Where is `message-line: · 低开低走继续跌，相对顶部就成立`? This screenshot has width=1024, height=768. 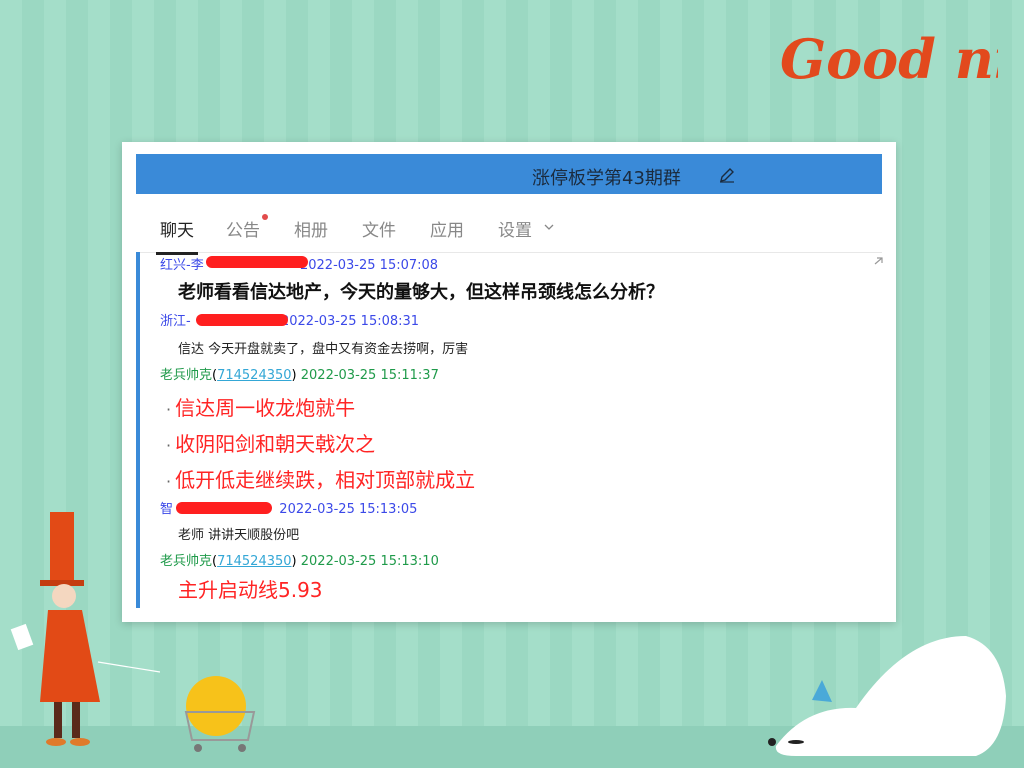
message-line: · 低开低走继续跌，相对顶部就成立 is located at coordinates (321, 480).